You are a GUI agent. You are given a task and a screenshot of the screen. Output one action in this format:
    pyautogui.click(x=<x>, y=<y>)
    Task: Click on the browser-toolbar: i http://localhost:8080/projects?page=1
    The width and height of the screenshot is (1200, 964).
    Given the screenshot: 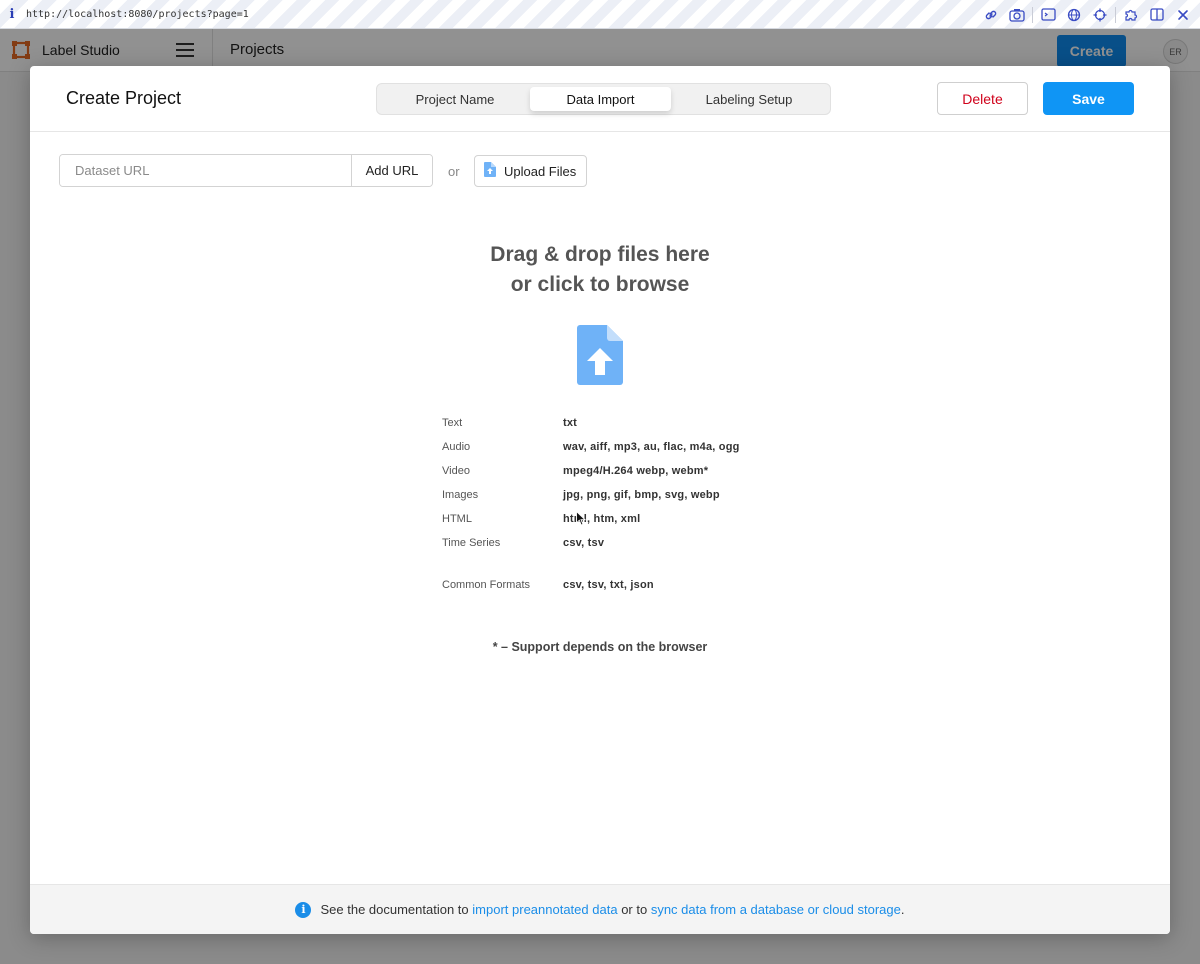 What is the action you would take?
    pyautogui.click(x=600, y=14)
    